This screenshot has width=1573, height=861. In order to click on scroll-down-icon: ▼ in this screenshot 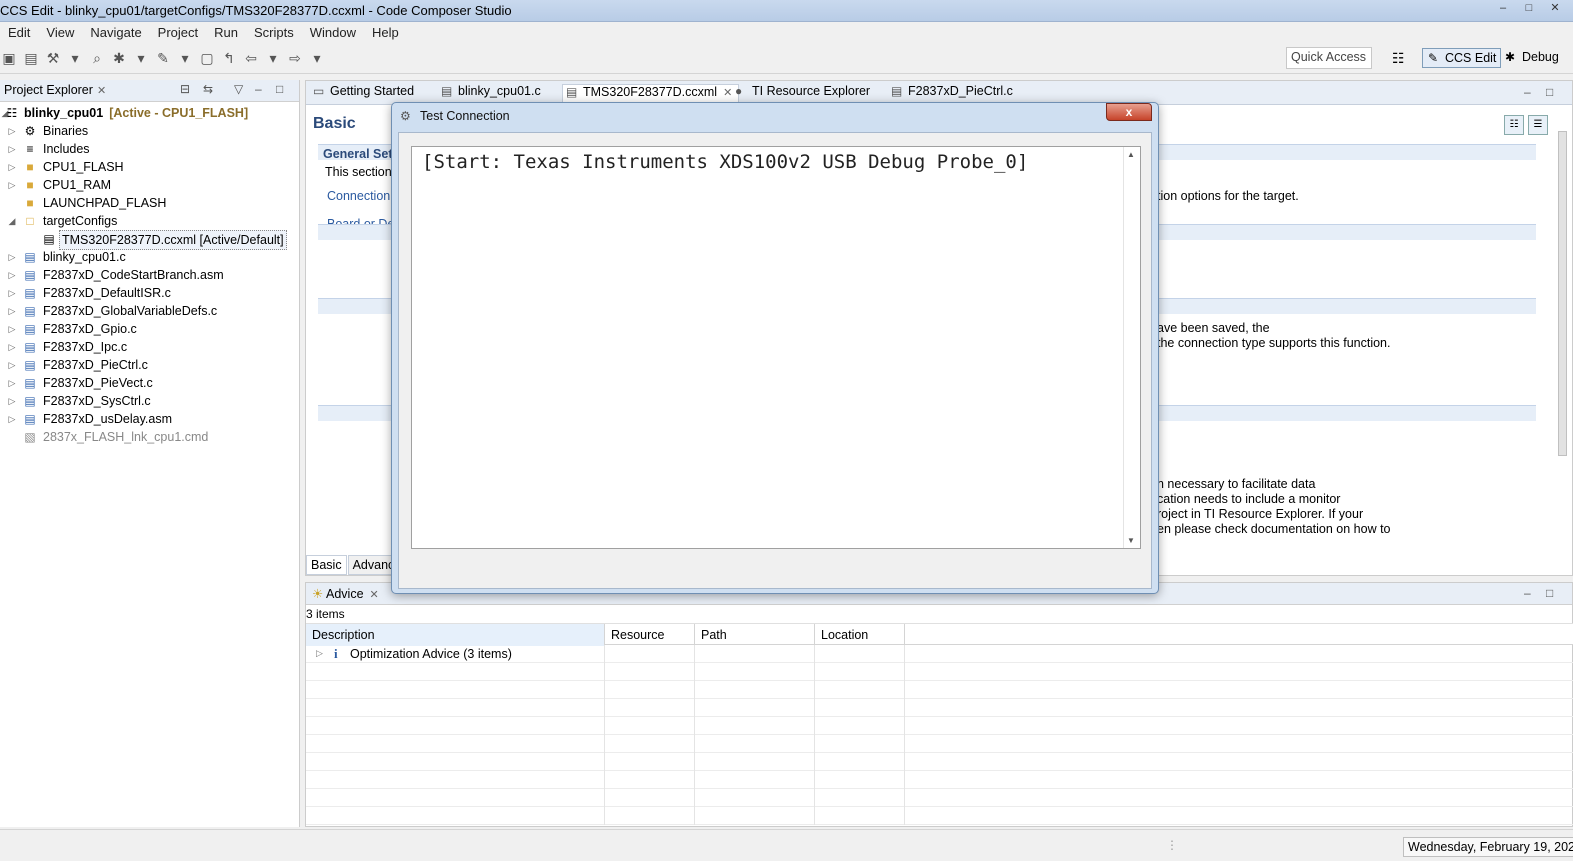, I will do `click(1131, 540)`.